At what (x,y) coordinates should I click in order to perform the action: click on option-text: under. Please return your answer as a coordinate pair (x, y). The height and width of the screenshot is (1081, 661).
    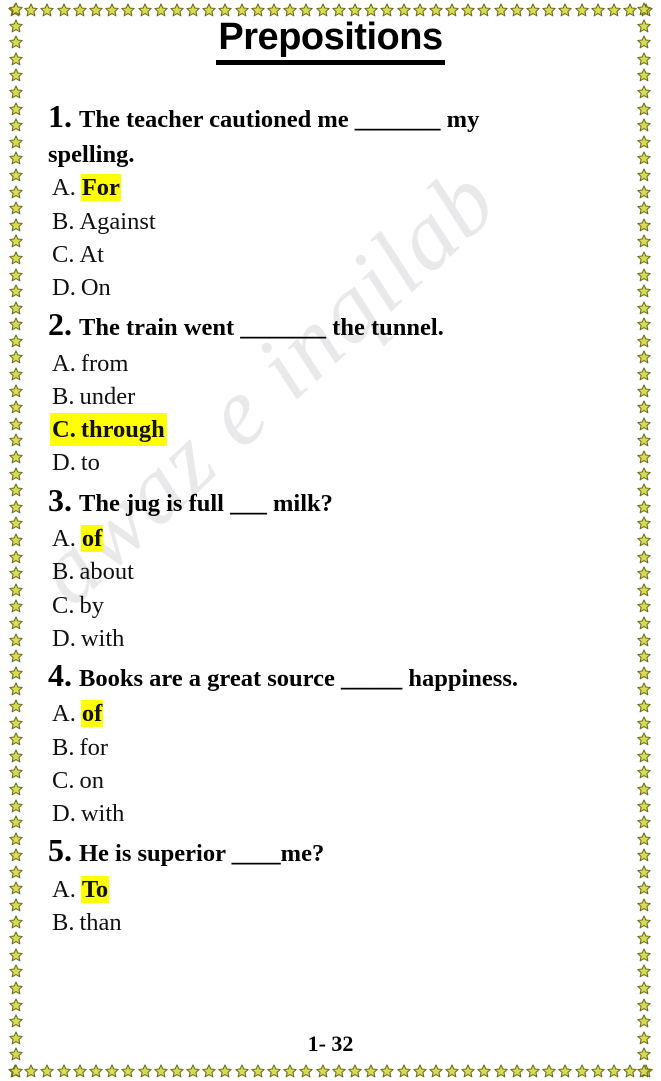
    Looking at the image, I should click on (107, 396).